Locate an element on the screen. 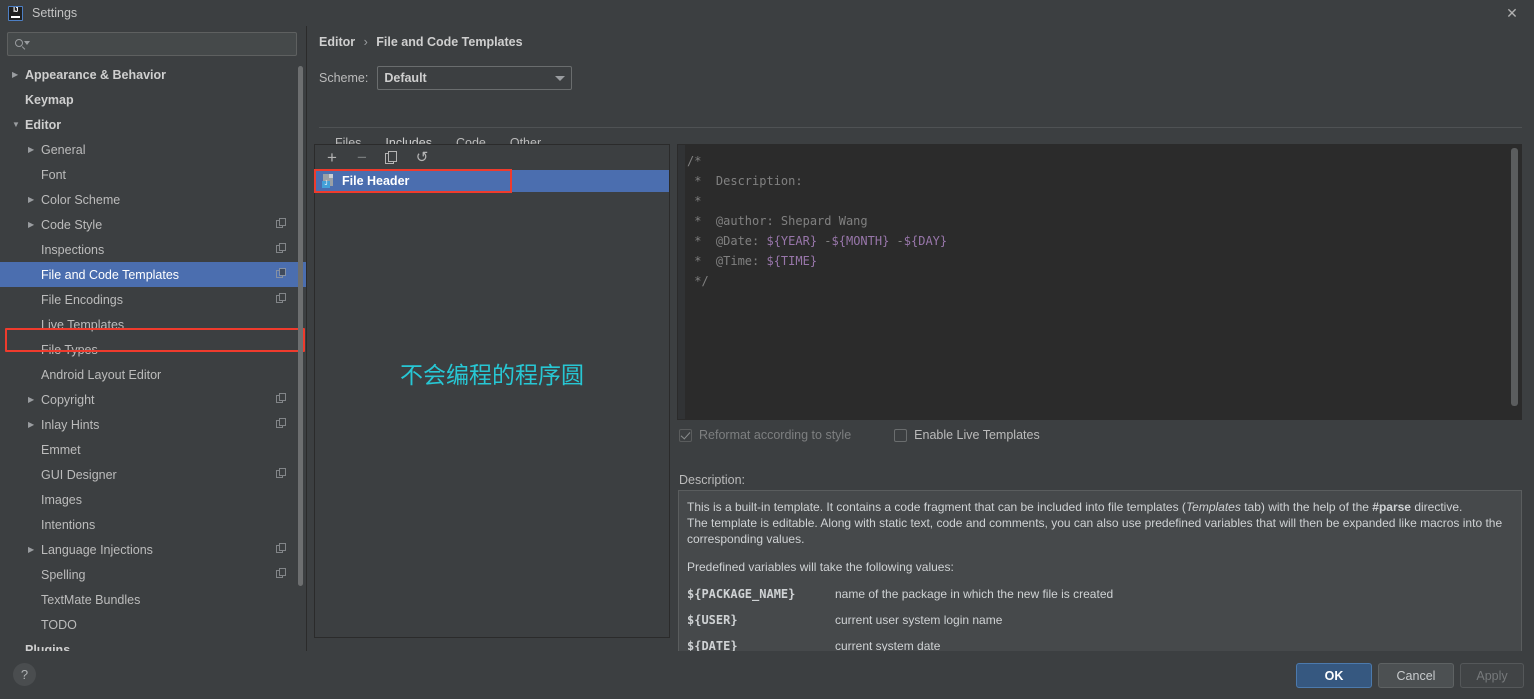  sidebar-item-label: GUI Designer is located at coordinates (79, 474).